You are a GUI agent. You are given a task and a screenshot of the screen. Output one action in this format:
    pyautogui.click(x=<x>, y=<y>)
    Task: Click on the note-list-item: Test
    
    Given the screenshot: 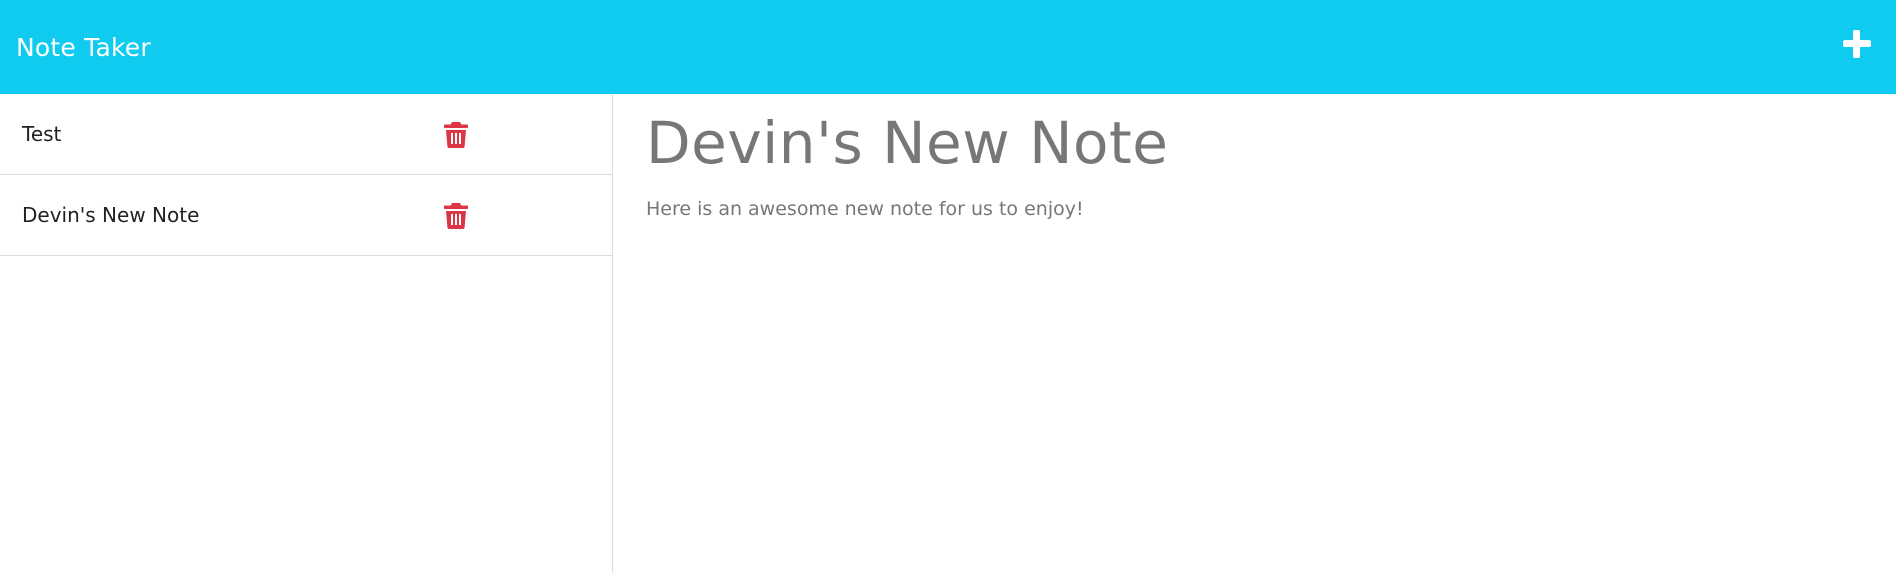 What is the action you would take?
    pyautogui.click(x=306, y=134)
    